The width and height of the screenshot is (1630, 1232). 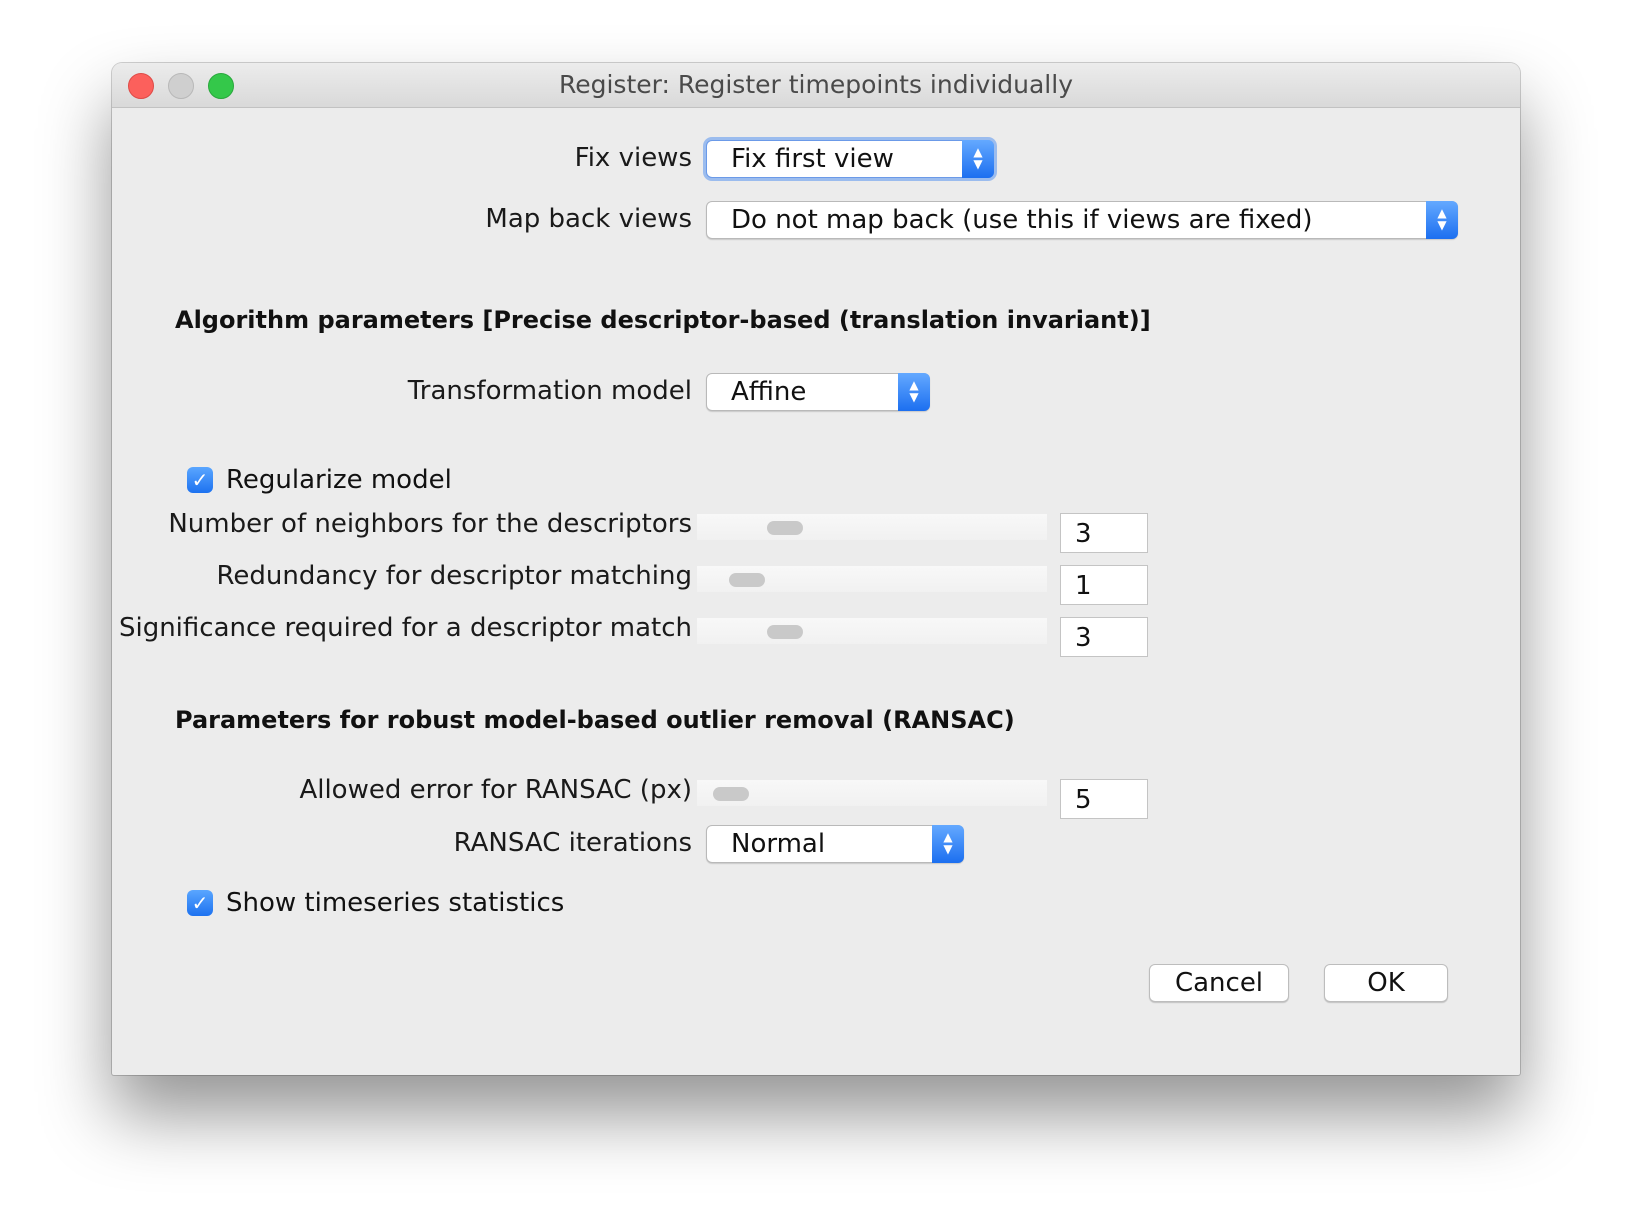 I want to click on fix-views-label: Fix views, so click(x=633, y=158).